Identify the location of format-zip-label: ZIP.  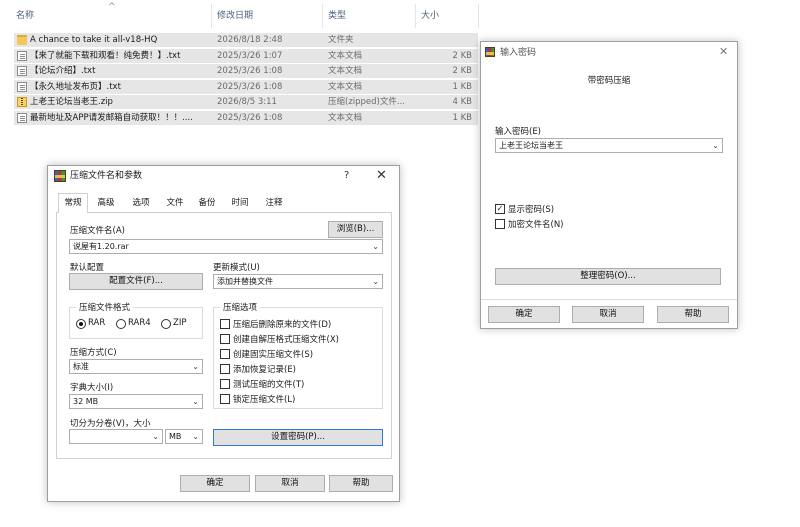
(180, 323).